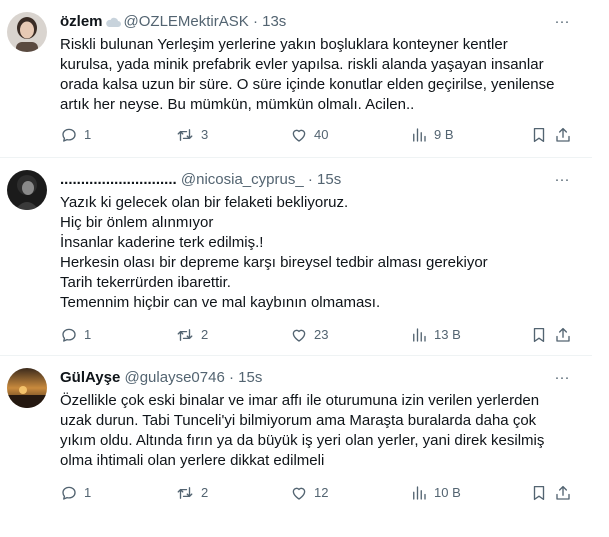 This screenshot has height=537, width=609. I want to click on views-button: 13 B, so click(435, 335).